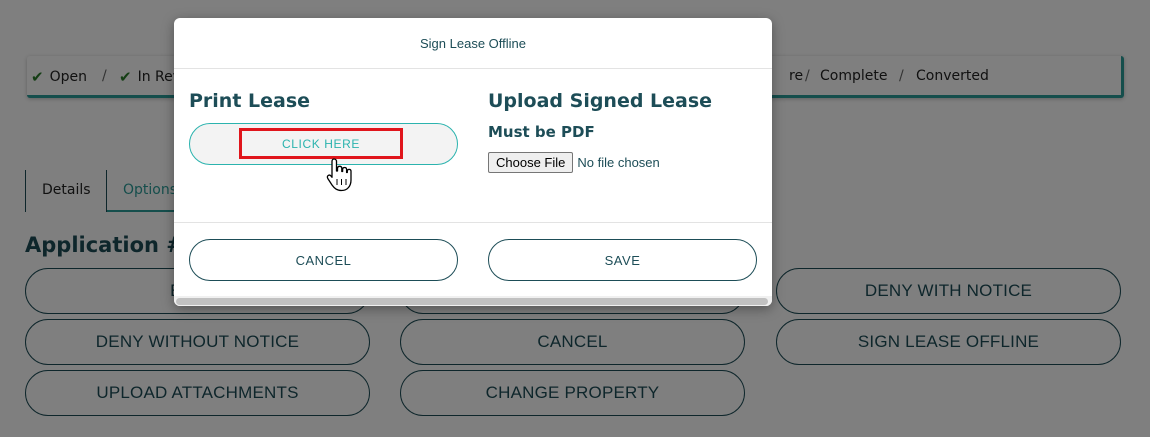 The image size is (1150, 437). Describe the element at coordinates (531, 162) in the screenshot. I see `choose-file-button: Choose File` at that location.